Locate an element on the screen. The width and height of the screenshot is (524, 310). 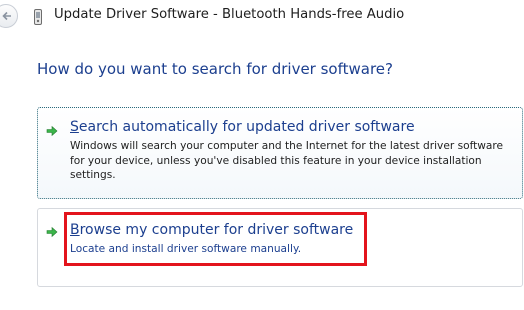
device-icon is located at coordinates (38, 17).